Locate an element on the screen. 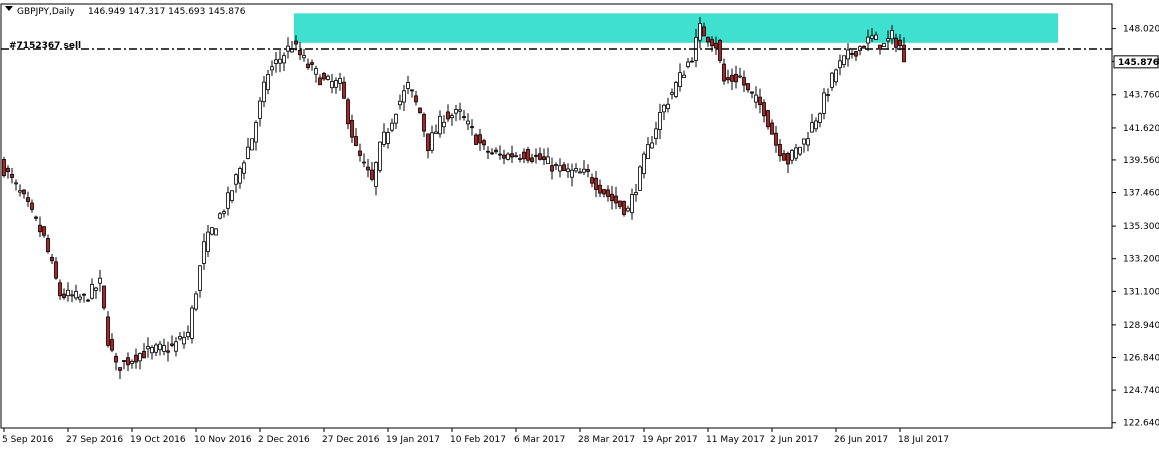  current-price-label: 145.876 is located at coordinates (1138, 63).